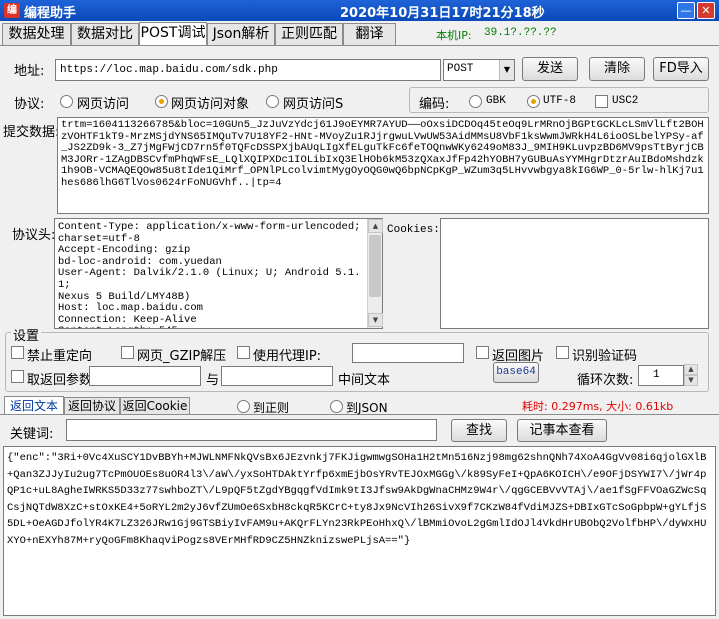 The height and width of the screenshot is (619, 719). Describe the element at coordinates (213, 380) in the screenshot. I see `with-label: 与` at that location.